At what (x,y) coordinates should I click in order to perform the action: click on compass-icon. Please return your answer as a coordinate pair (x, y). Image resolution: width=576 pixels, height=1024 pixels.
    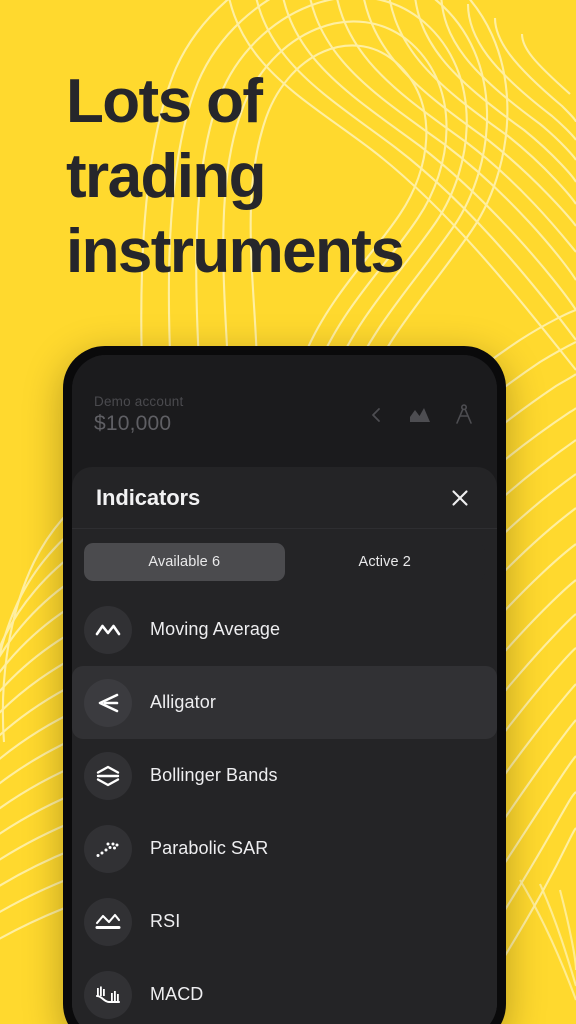
    Looking at the image, I should click on (464, 415).